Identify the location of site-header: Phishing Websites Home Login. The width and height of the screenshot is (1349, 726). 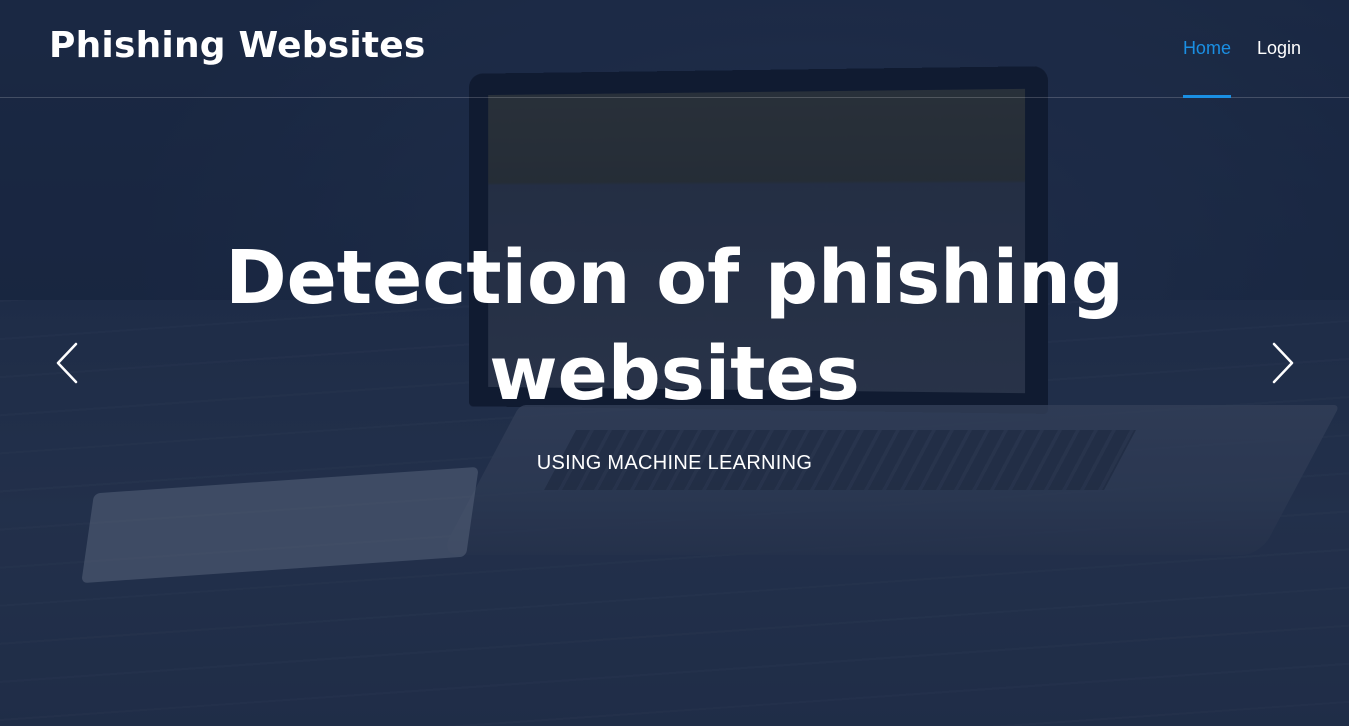
(674, 49).